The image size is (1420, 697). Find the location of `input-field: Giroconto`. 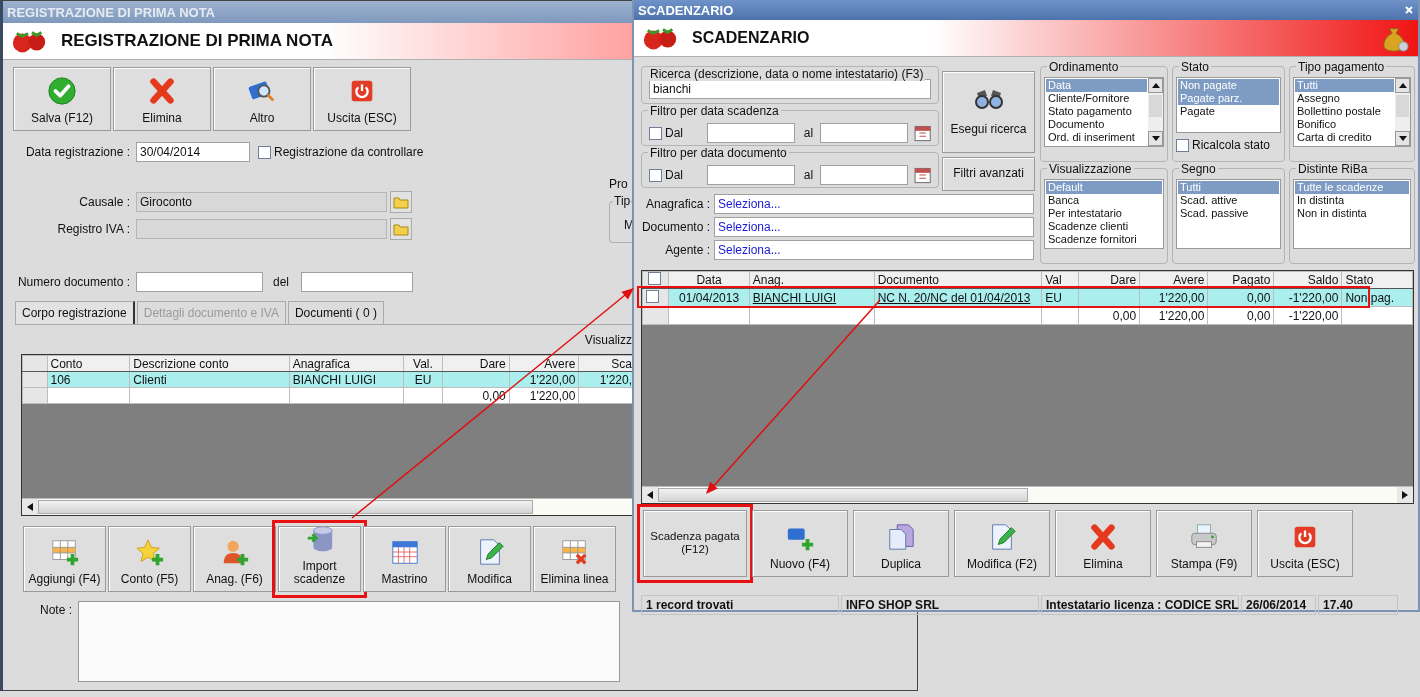

input-field: Giroconto is located at coordinates (261, 202).